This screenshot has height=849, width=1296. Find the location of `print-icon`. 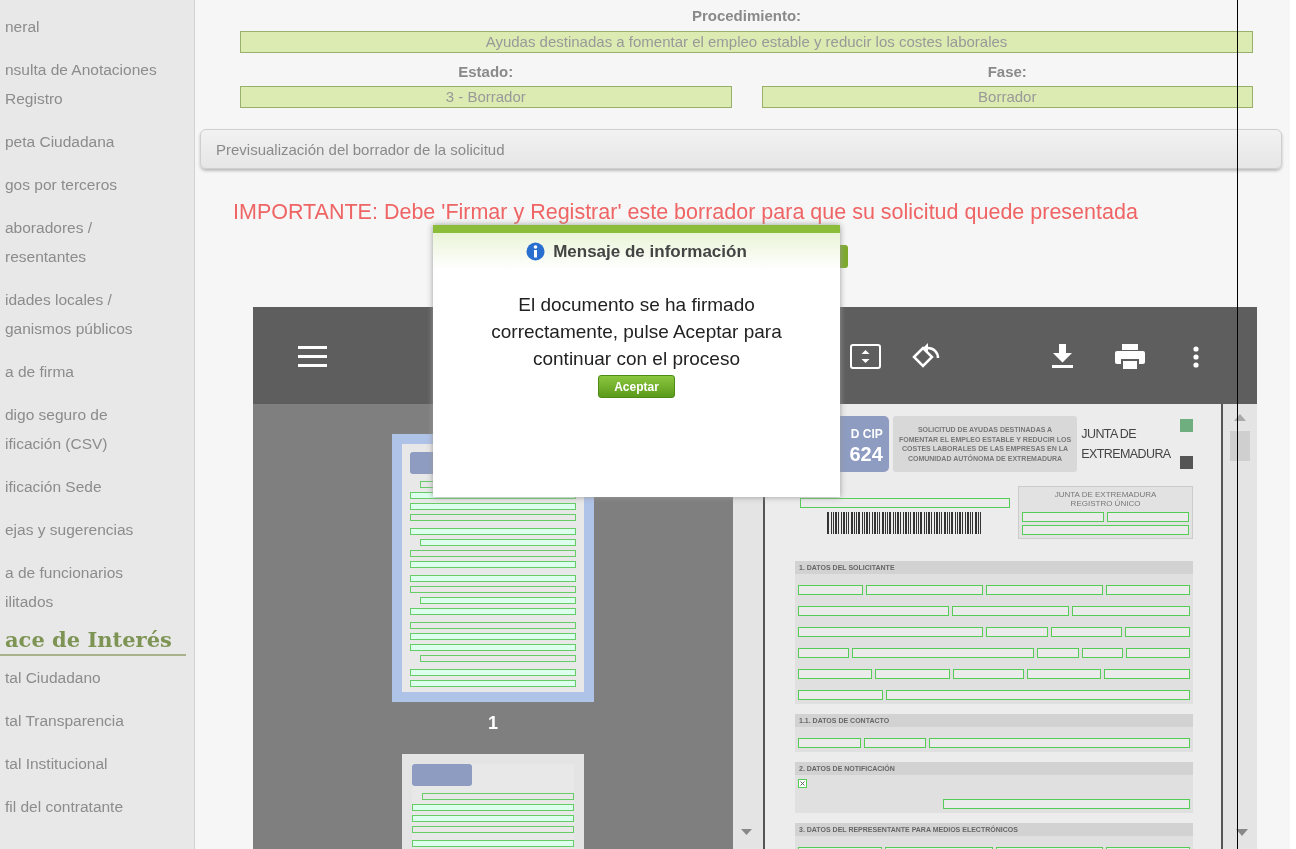

print-icon is located at coordinates (1130, 357).